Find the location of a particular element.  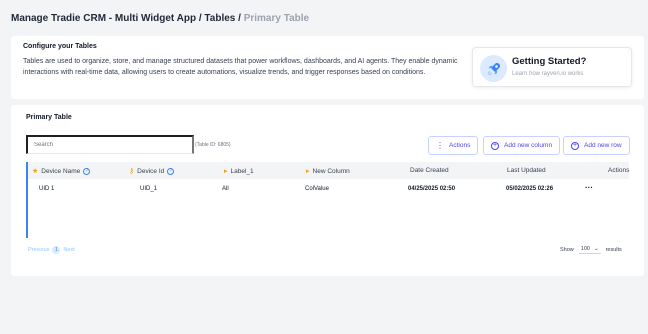

page-size-select: 100 ⌄ is located at coordinates (589, 249).